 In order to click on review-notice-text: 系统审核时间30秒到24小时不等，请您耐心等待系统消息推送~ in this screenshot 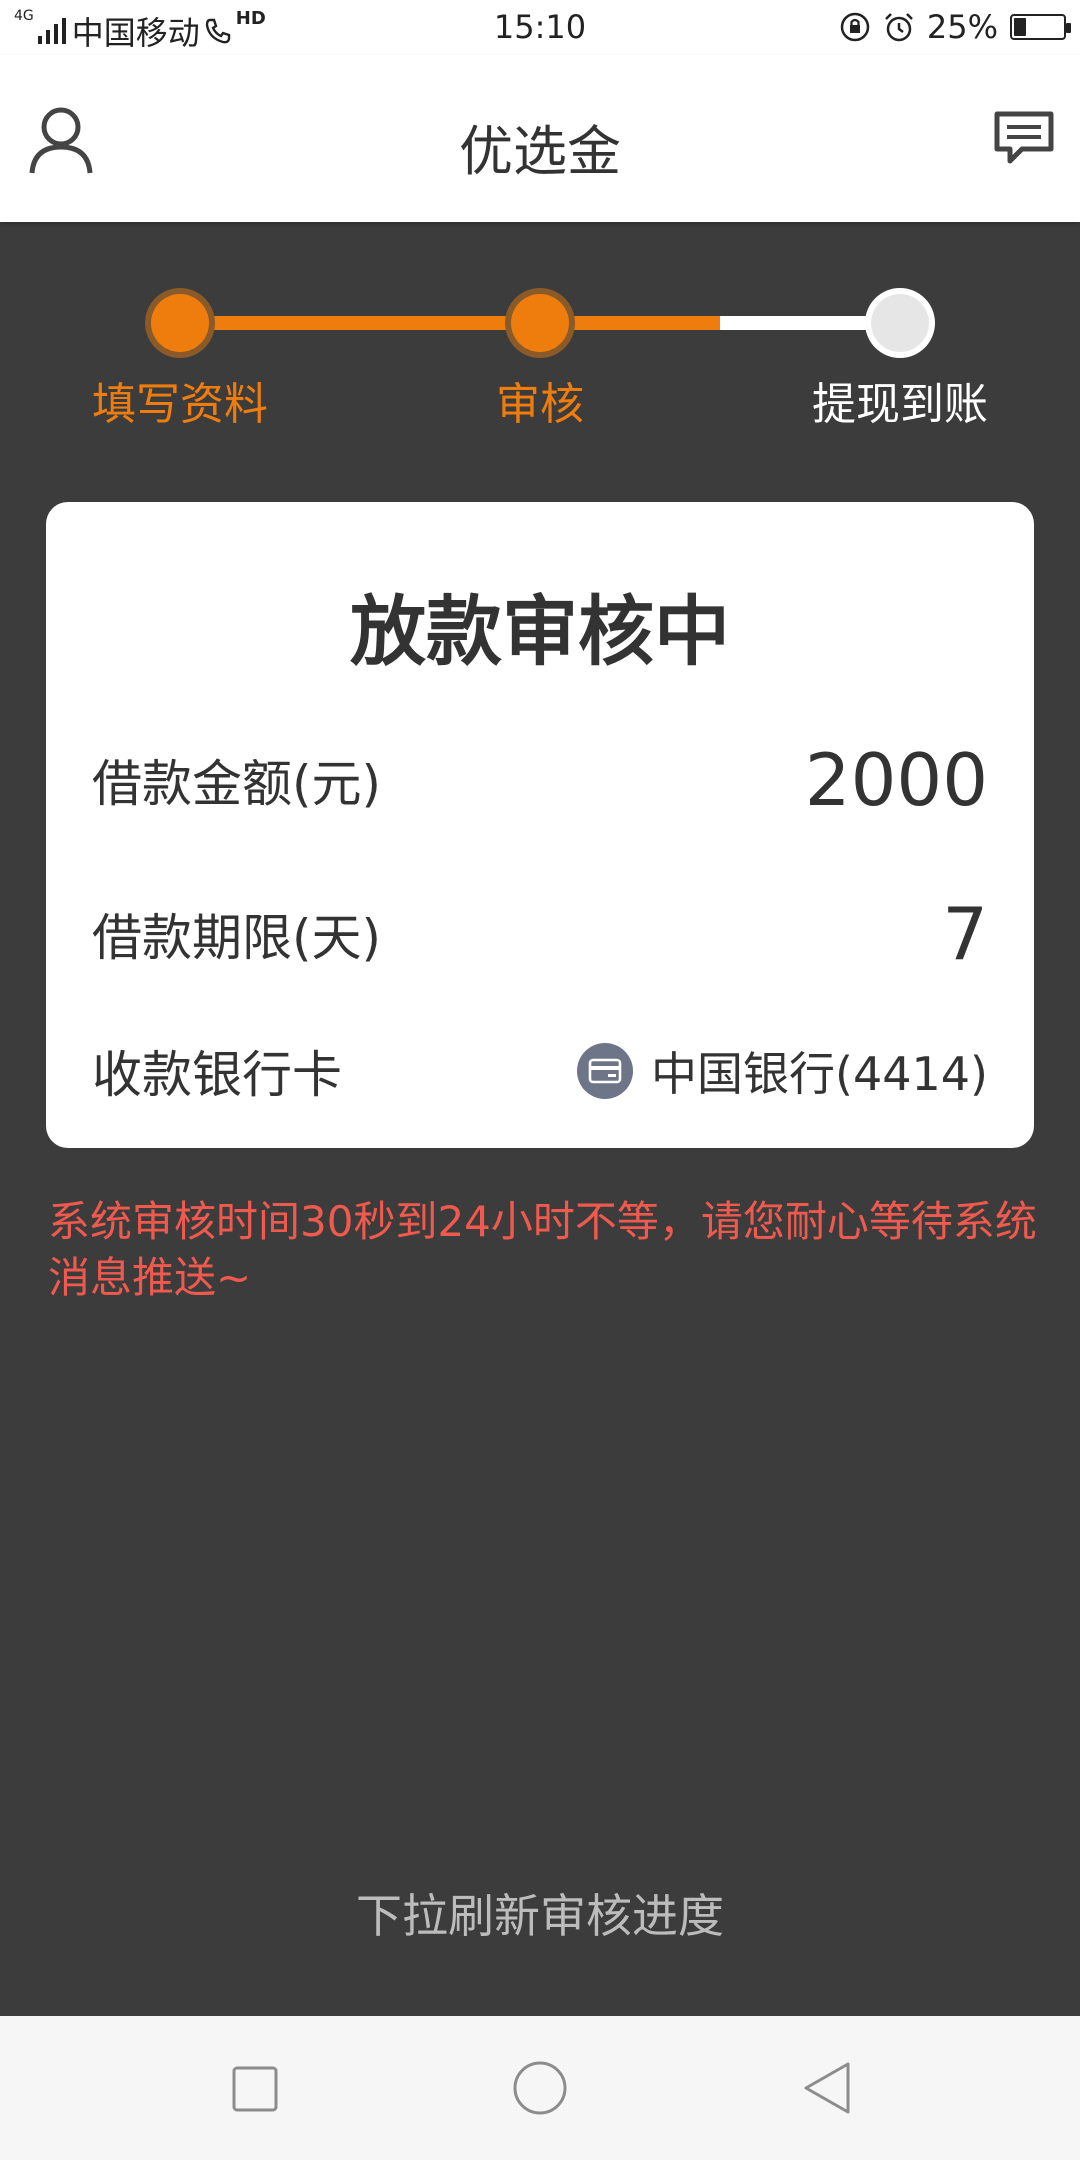, I will do `click(542, 1249)`.